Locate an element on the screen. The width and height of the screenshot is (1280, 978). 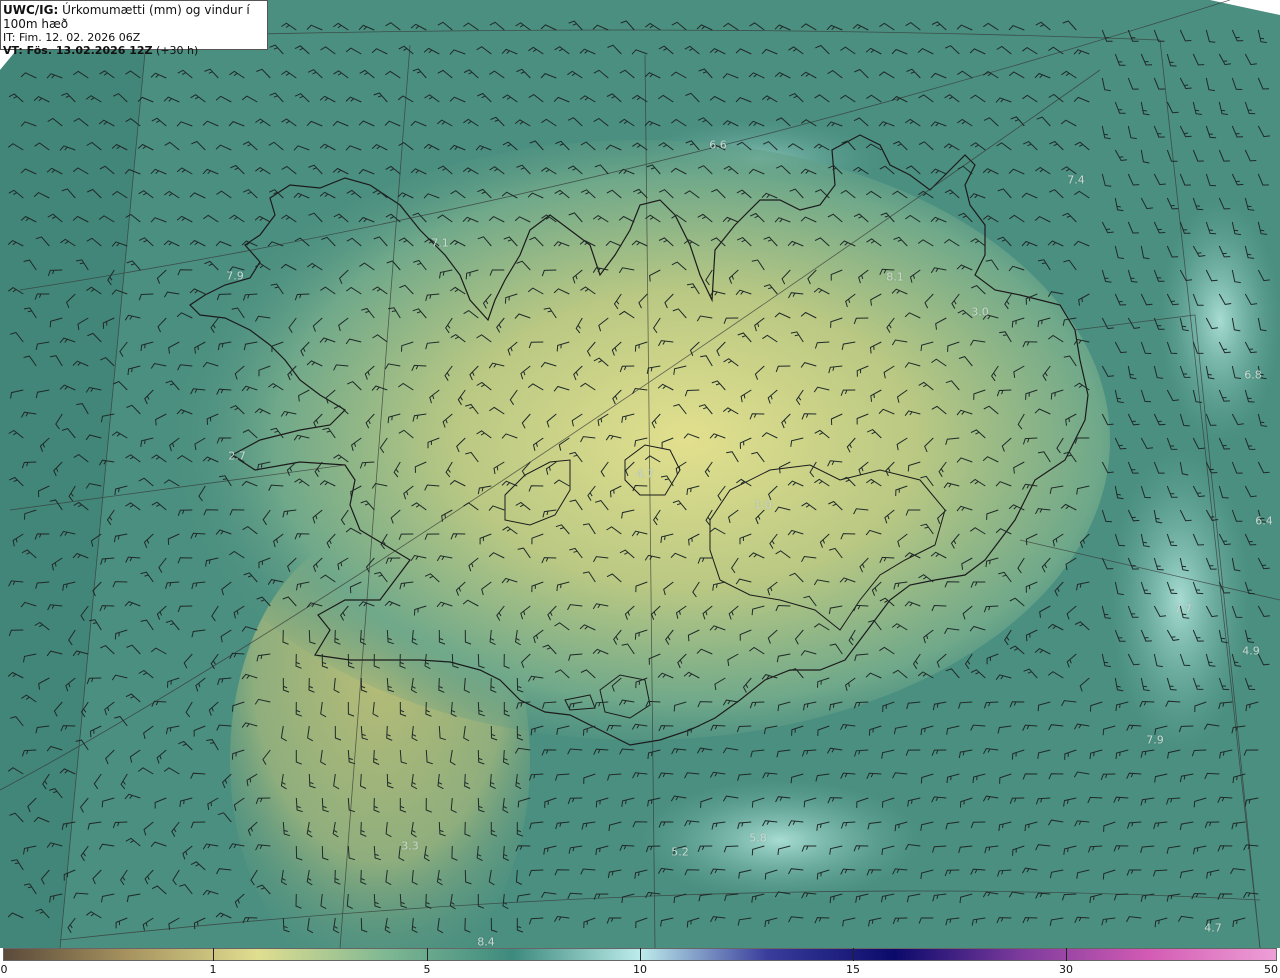
value-label: 8.4 is located at coordinates (486, 942).